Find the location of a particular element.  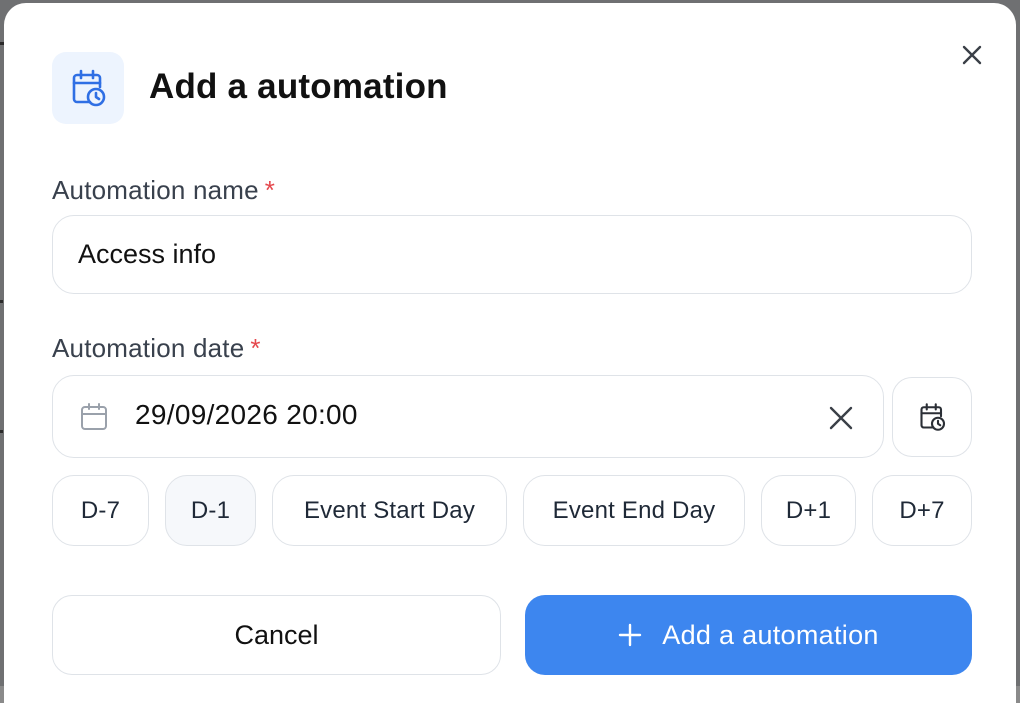

clear-icon is located at coordinates (841, 418).